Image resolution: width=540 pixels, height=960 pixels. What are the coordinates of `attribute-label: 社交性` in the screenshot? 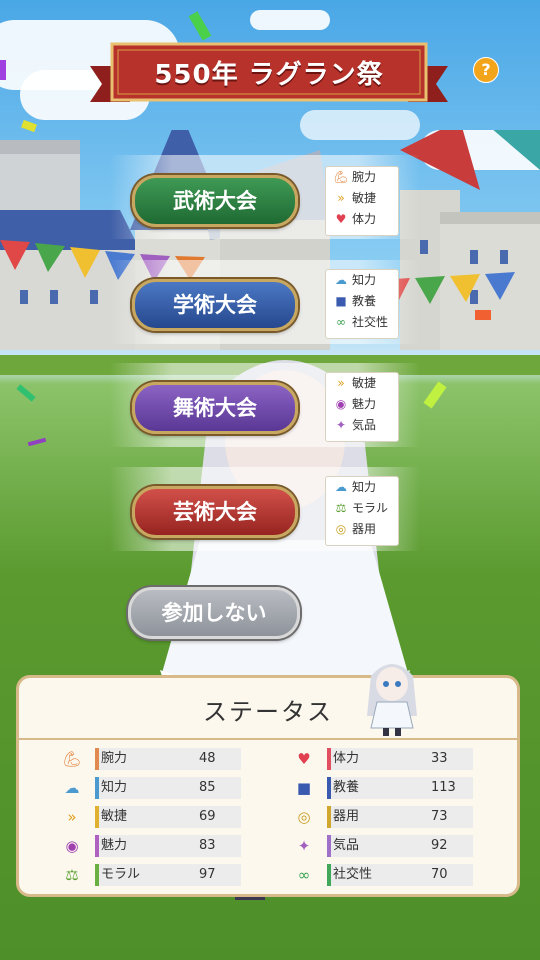 It's located at (370, 322).